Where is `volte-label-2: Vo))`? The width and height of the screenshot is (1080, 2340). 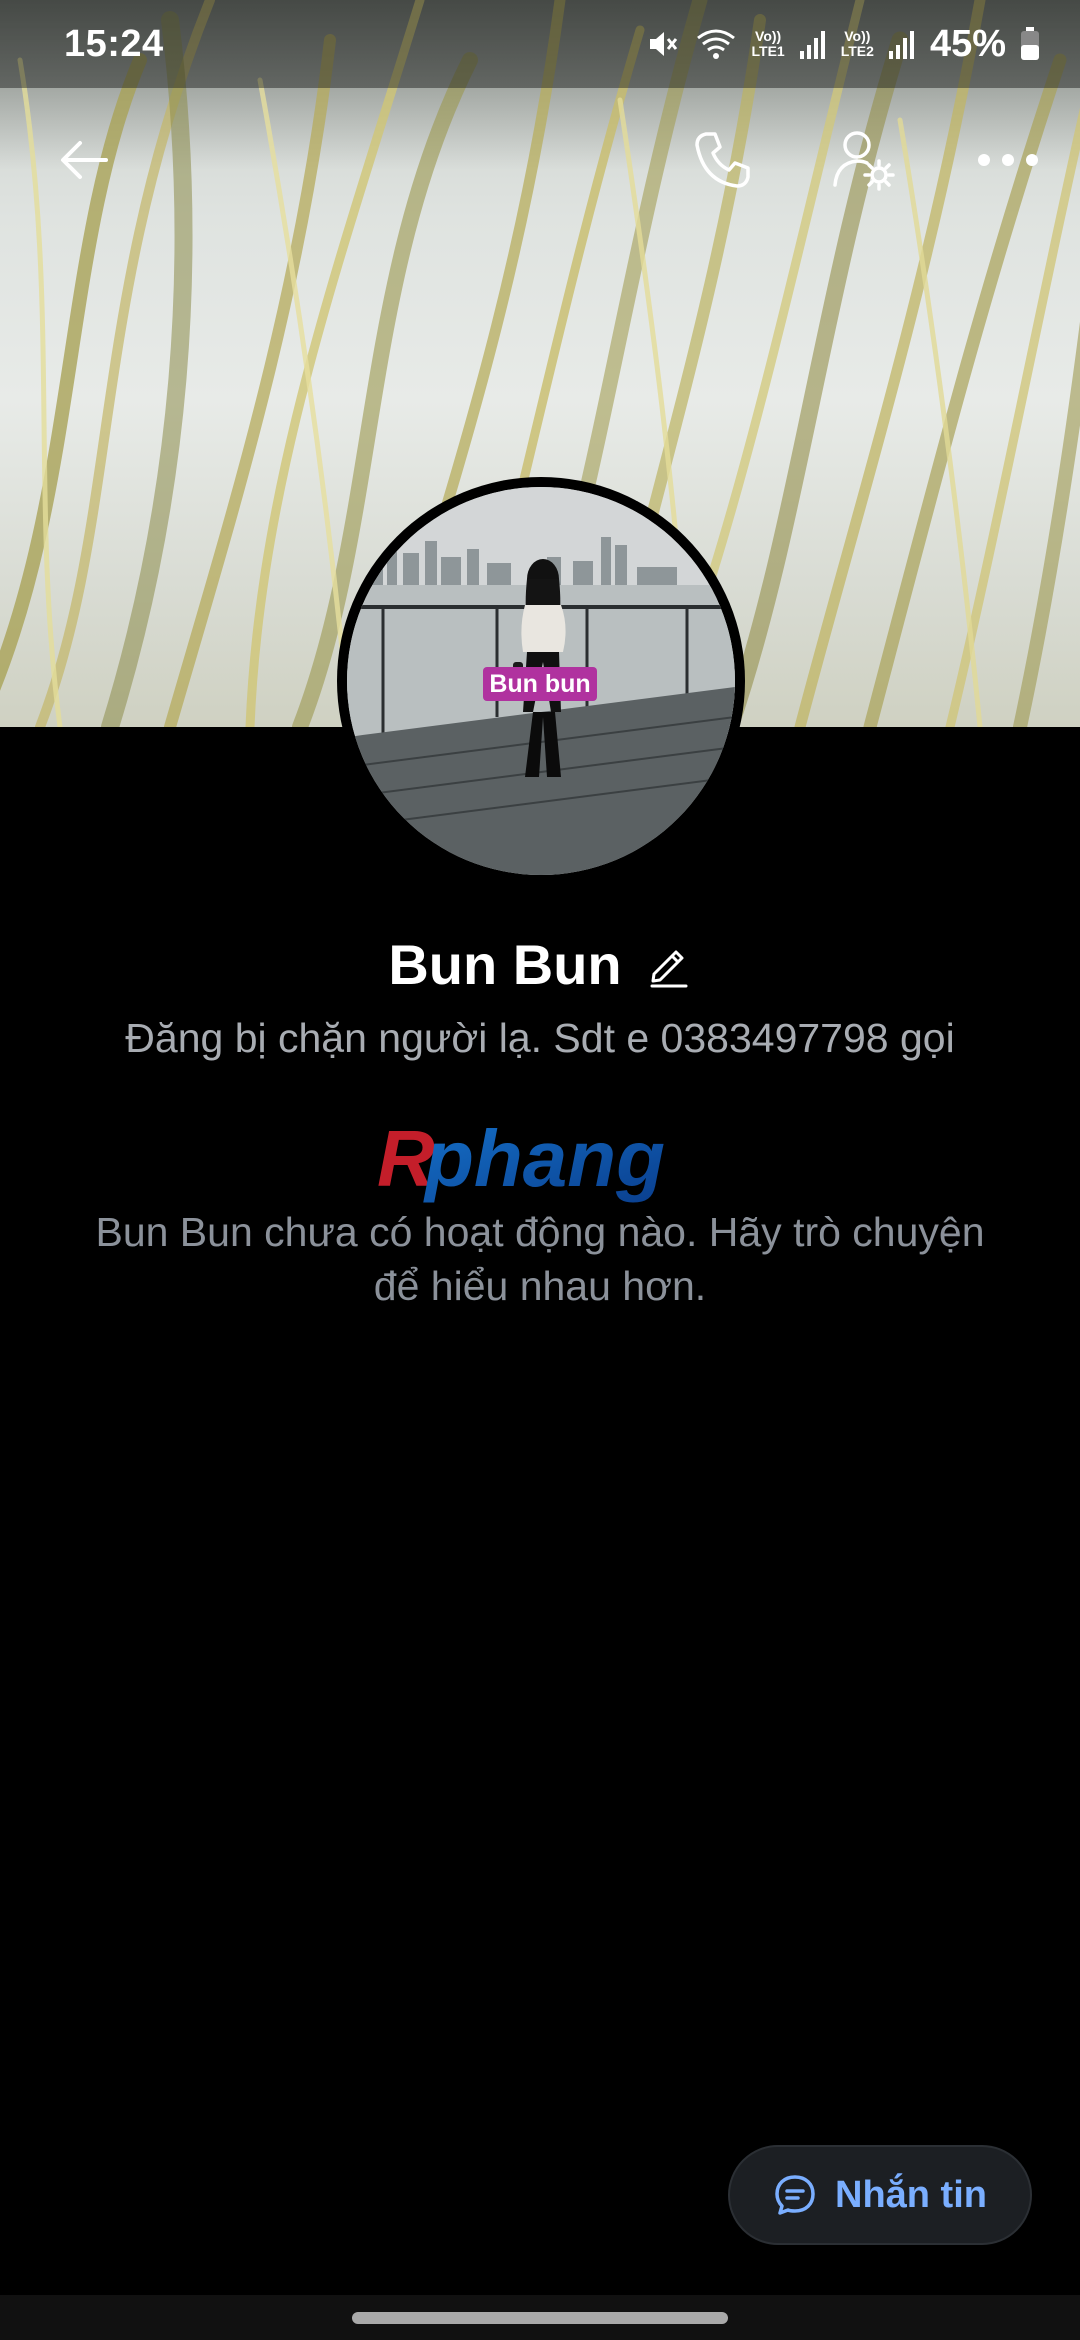
volte-label-2: Vo)) is located at coordinates (857, 36).